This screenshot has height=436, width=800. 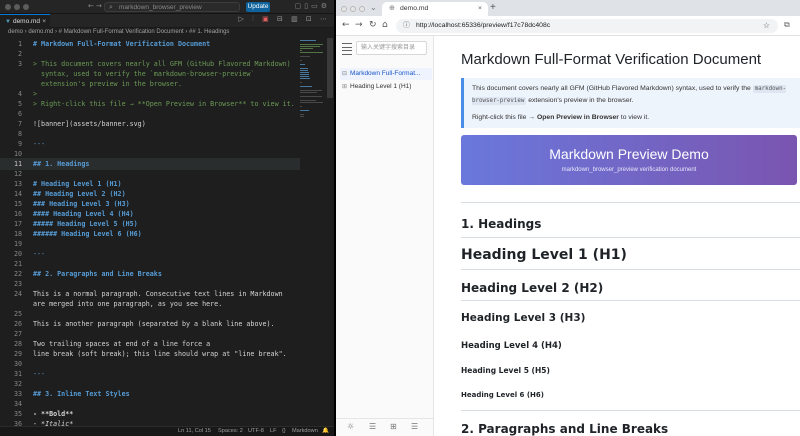 I want to click on code-line: 17 ##### Heading Level 5 (H5), so click(x=150, y=224).